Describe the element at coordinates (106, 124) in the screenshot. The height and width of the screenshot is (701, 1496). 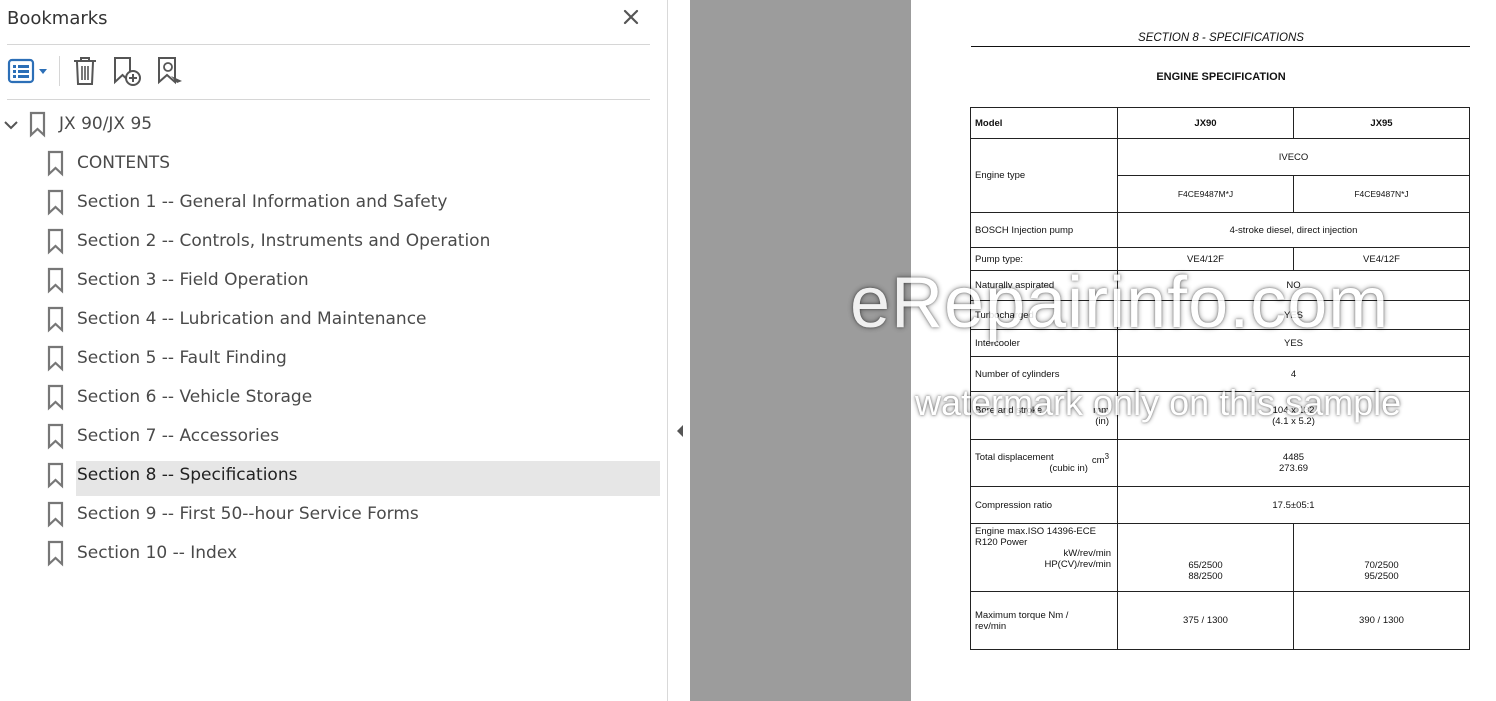
I see `bookmark-label: JX 90/JX 95` at that location.